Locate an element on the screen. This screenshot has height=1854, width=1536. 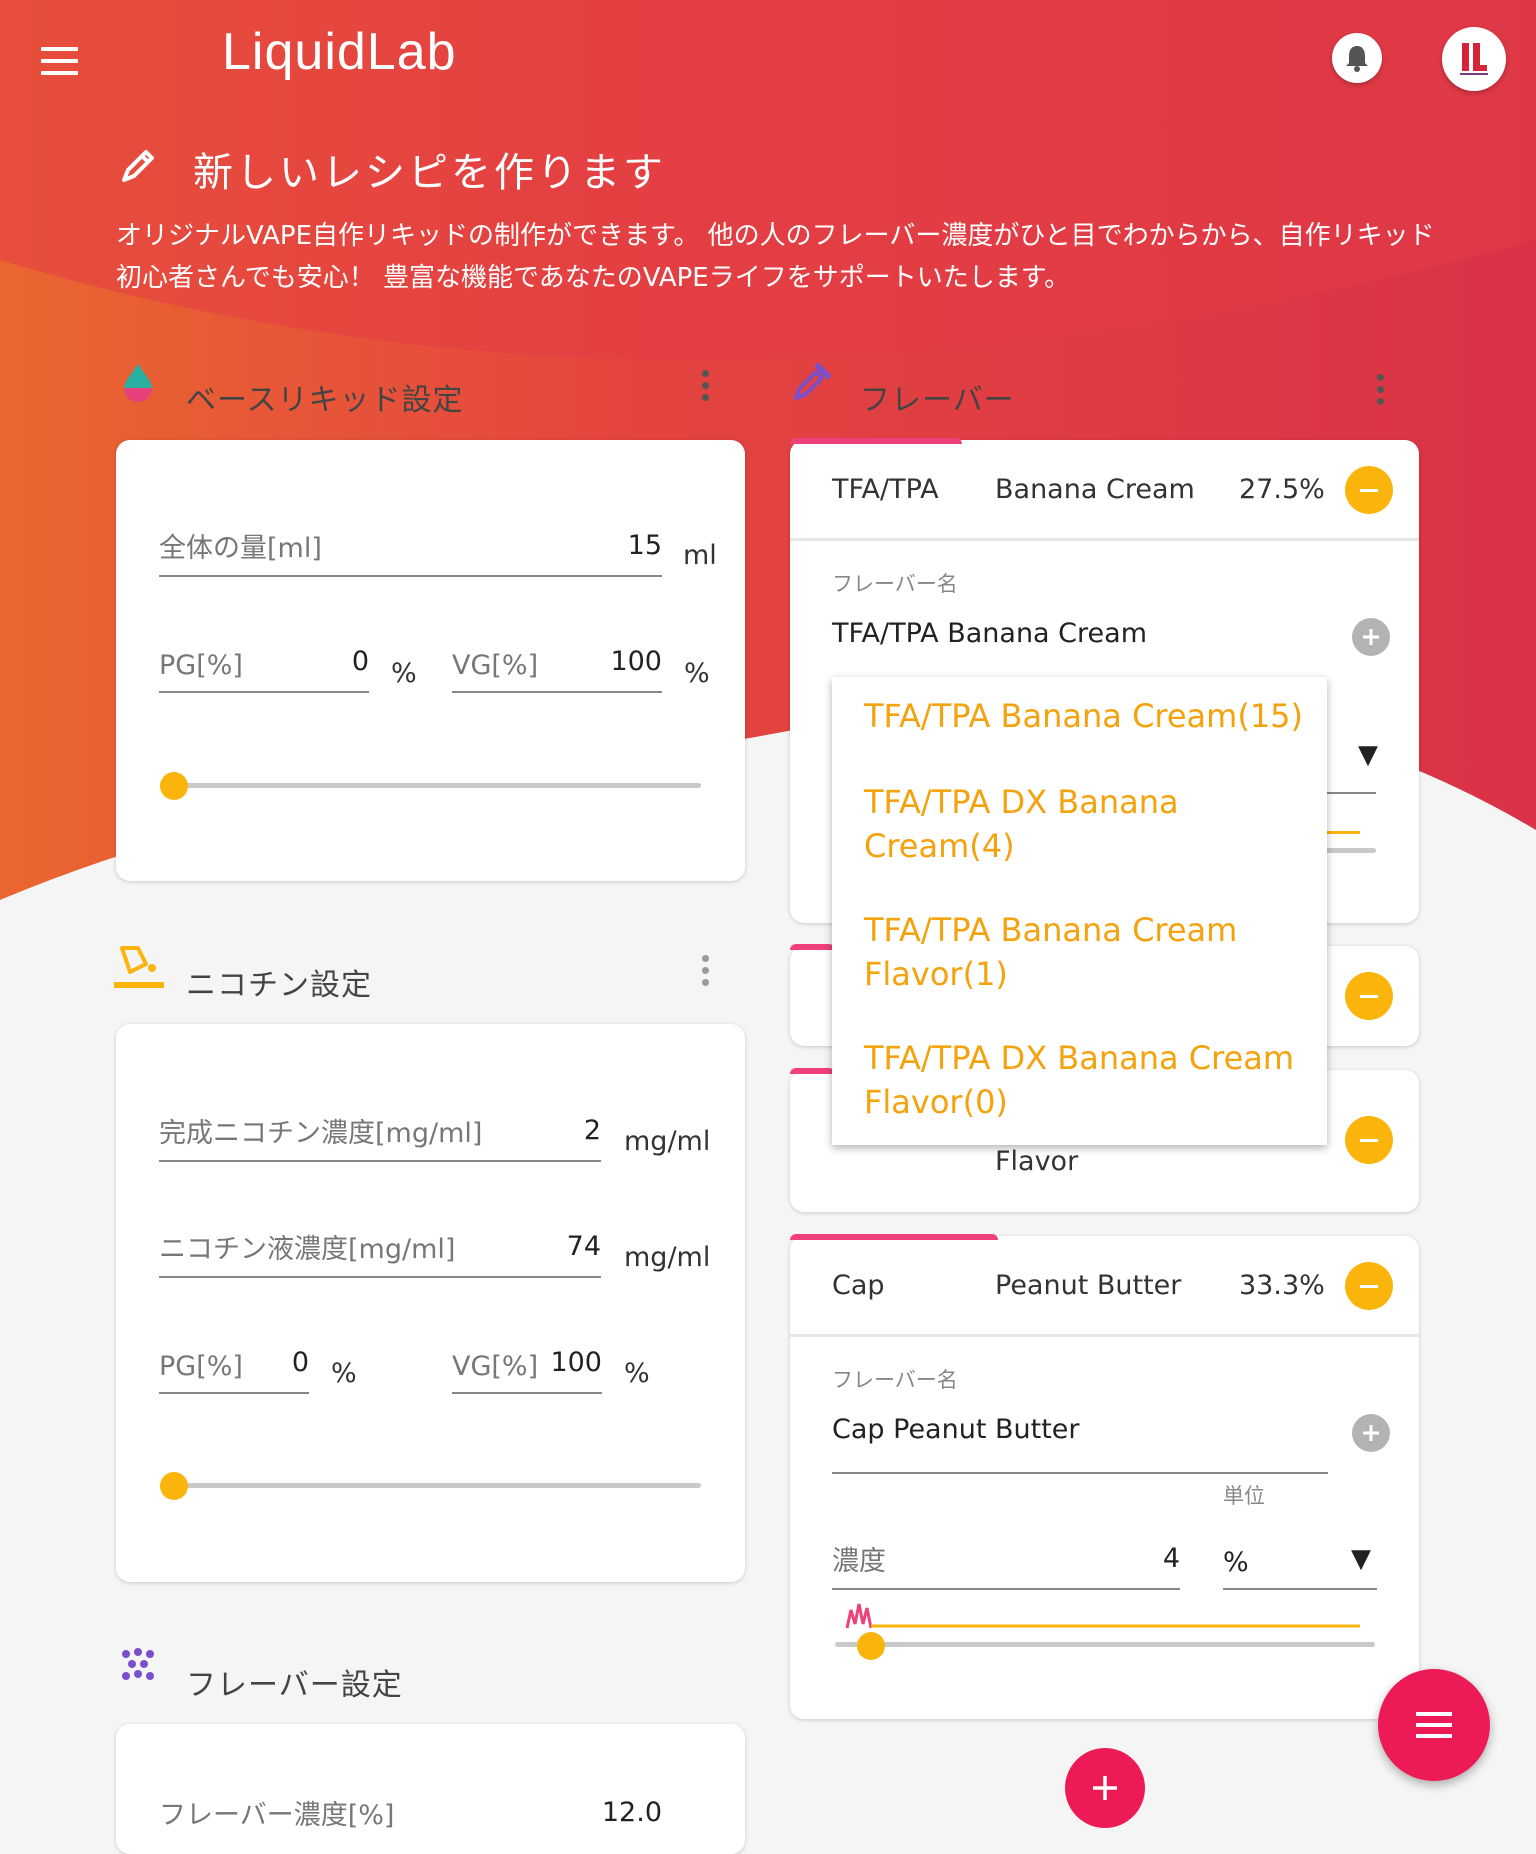
remove-flavor-1-button is located at coordinates (1369, 490).